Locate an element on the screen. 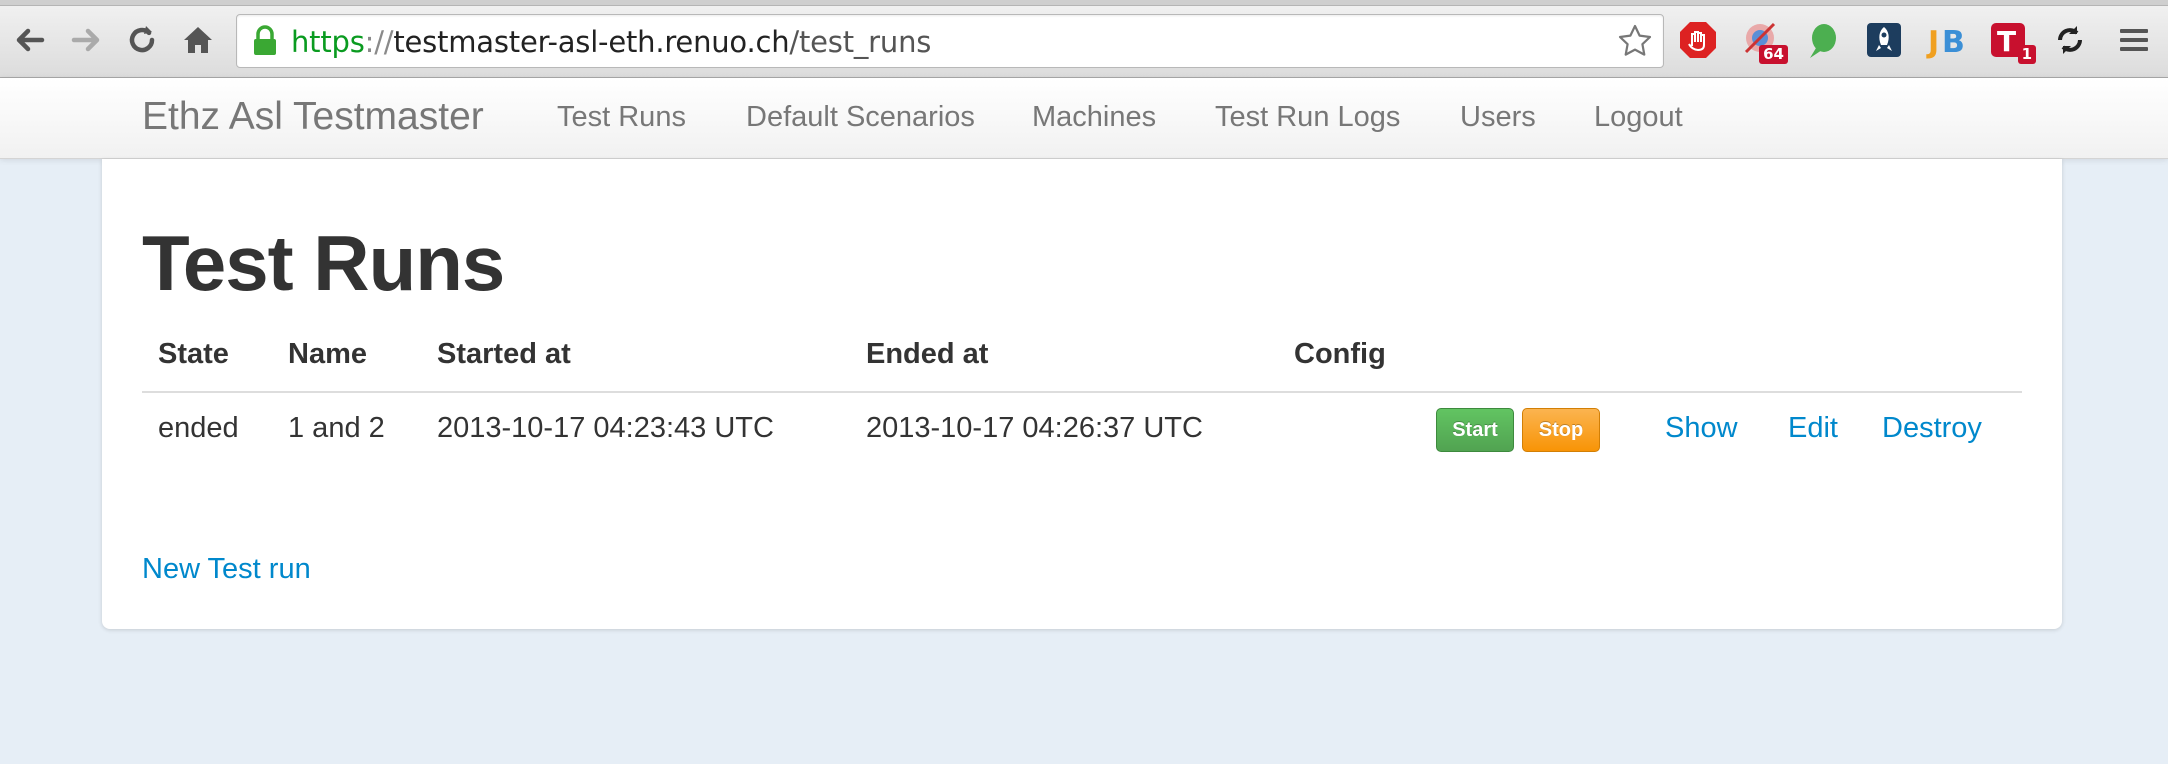 Image resolution: width=2168 pixels, height=764 pixels. column-header-state: State is located at coordinates (193, 354).